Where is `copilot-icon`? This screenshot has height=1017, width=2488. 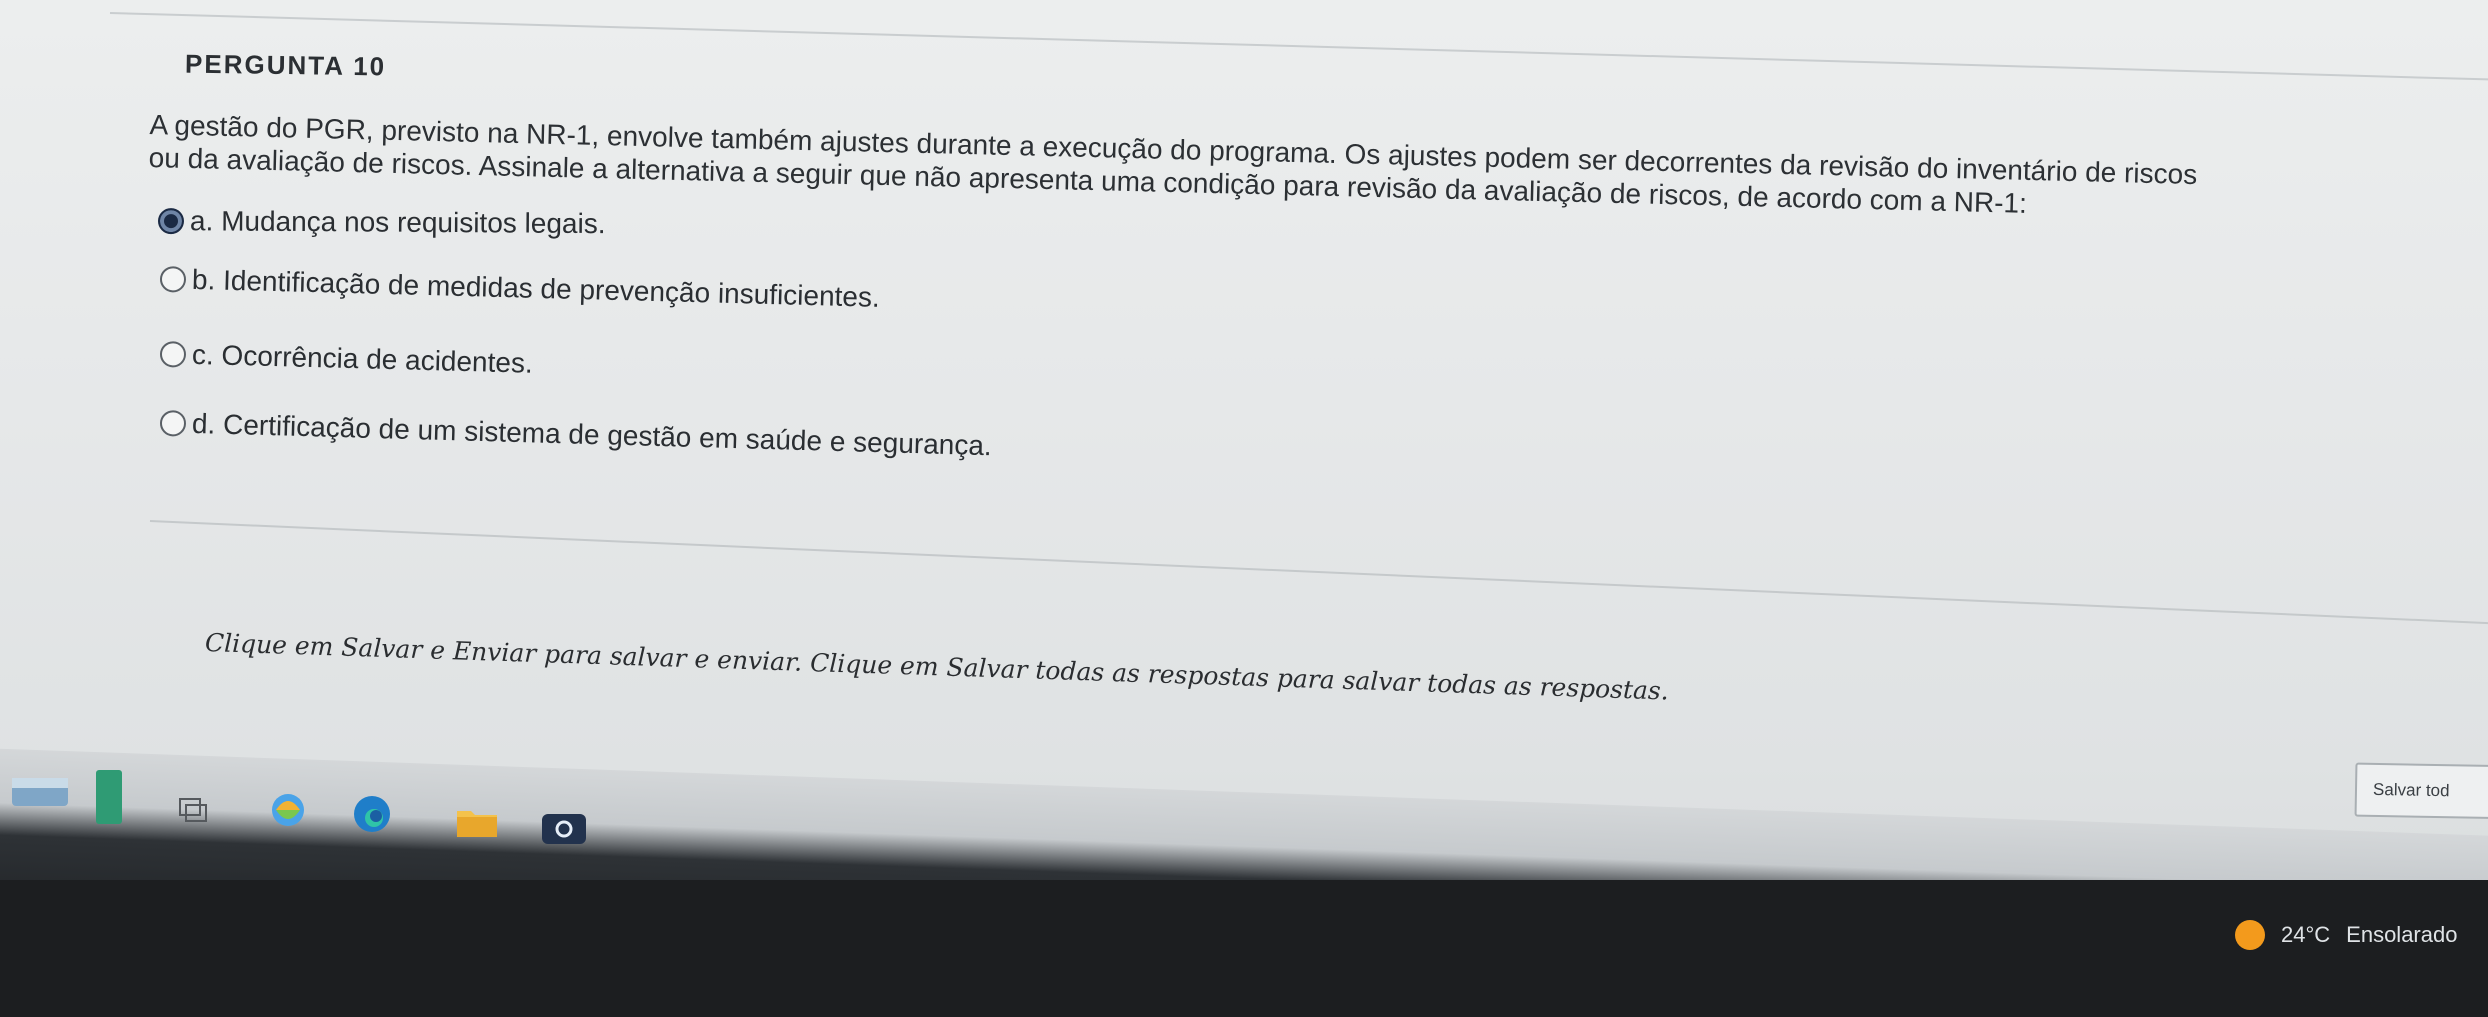 copilot-icon is located at coordinates (288, 812).